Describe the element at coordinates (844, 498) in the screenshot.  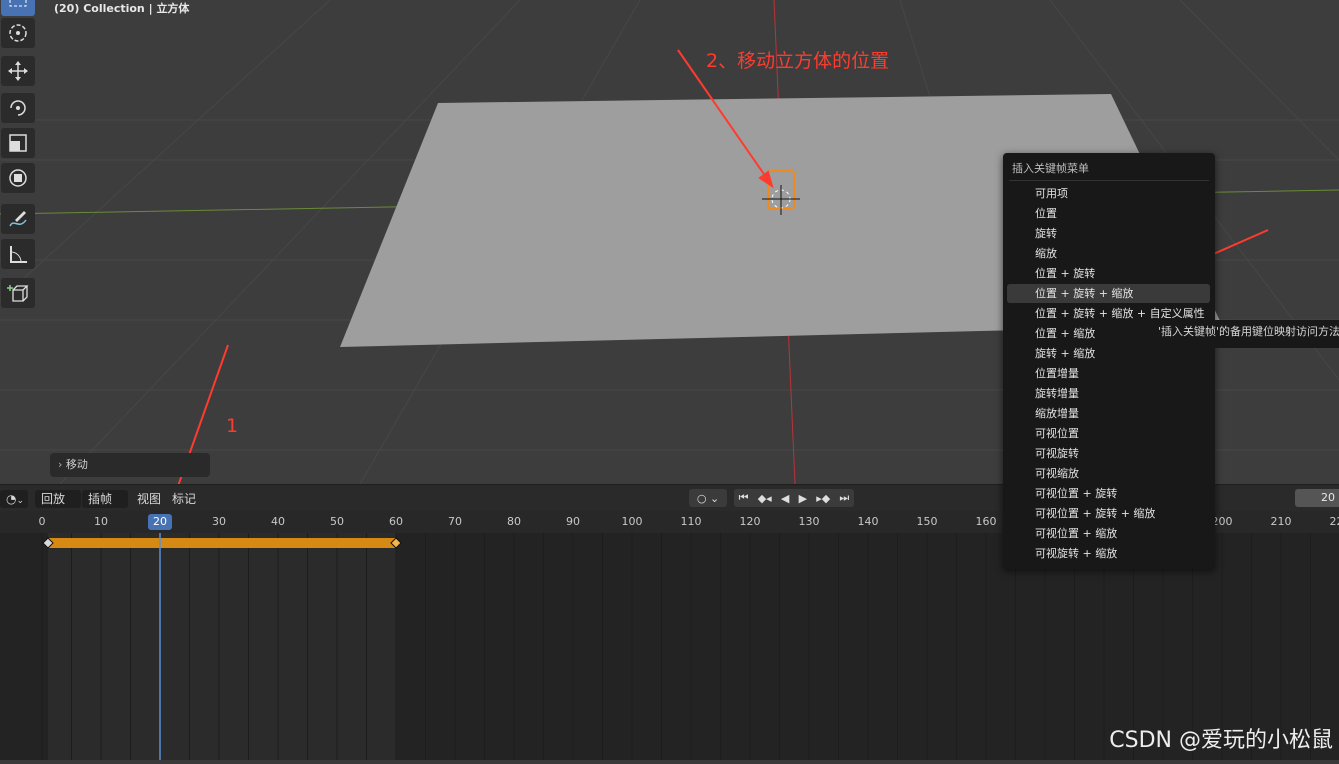
I see `jump-end-icon: ⏭` at that location.